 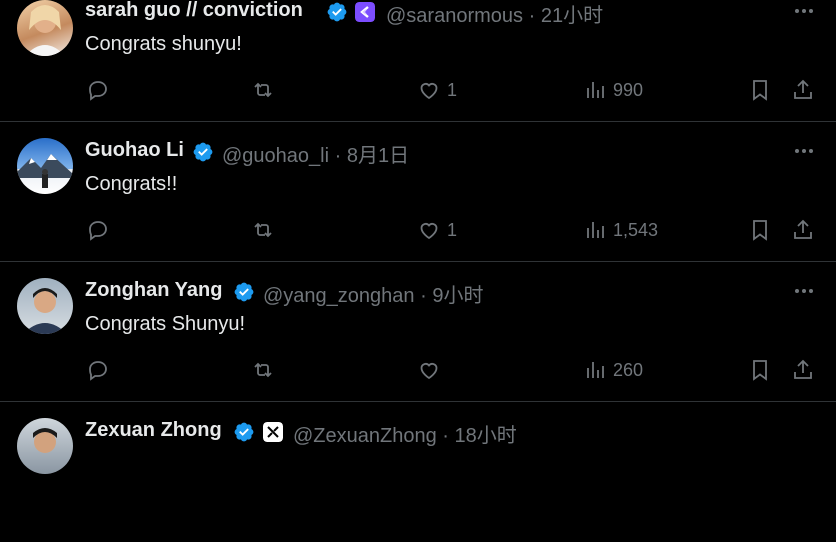 I want to click on timestamp: 8月1日, so click(x=378, y=156).